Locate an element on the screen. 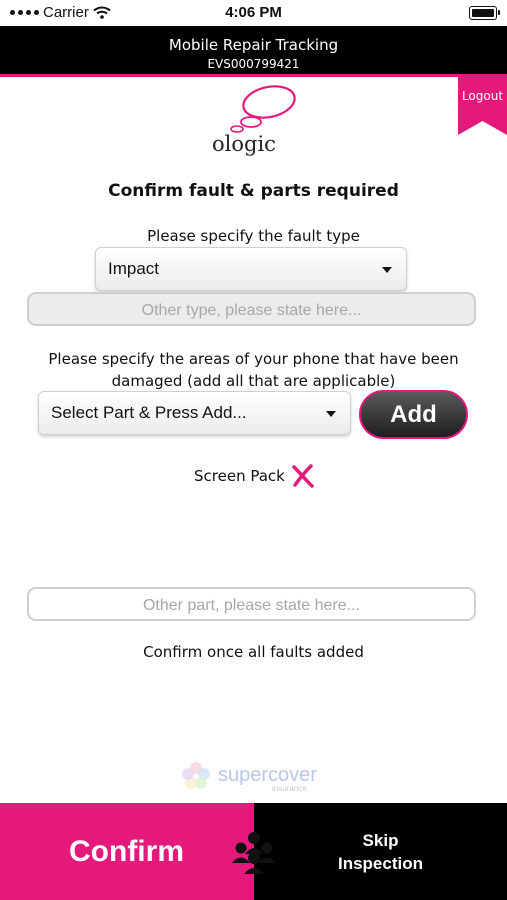 The image size is (507, 900). ribbon-icon is located at coordinates (482, 106).